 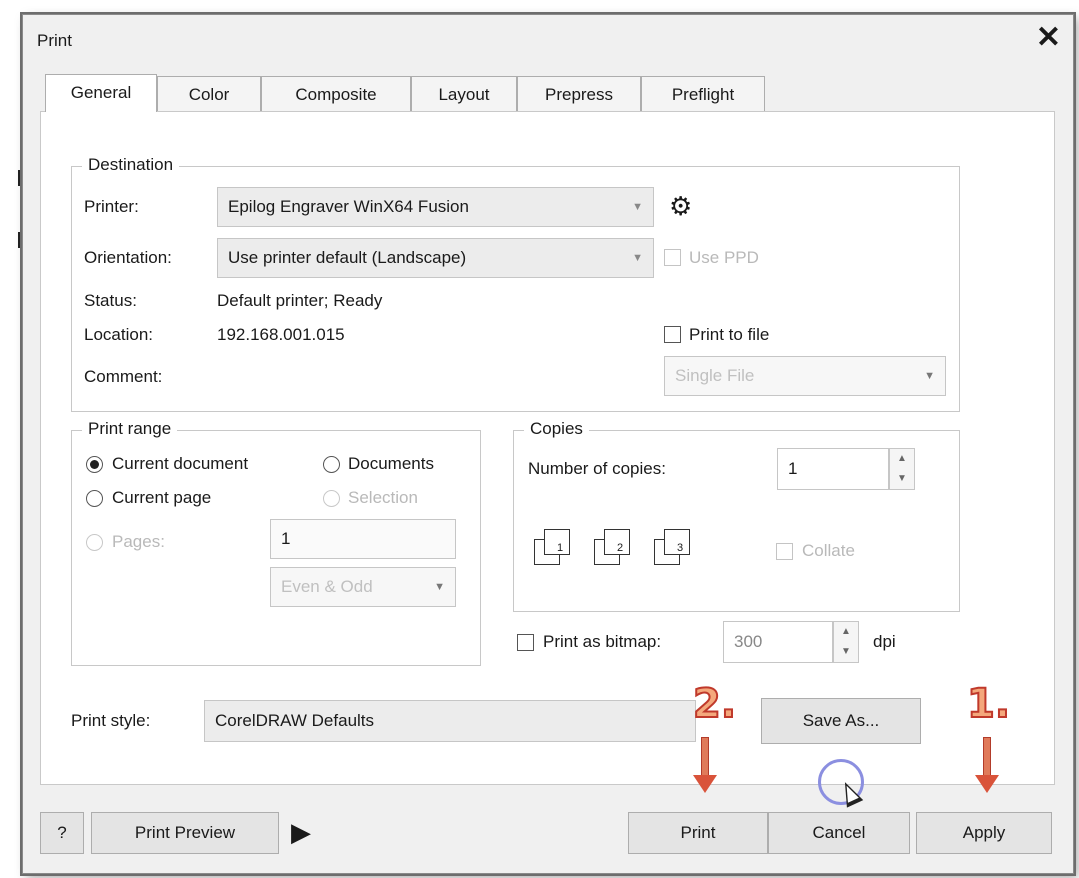 What do you see at coordinates (828, 550) in the screenshot?
I see `collate-label: Collate` at bounding box center [828, 550].